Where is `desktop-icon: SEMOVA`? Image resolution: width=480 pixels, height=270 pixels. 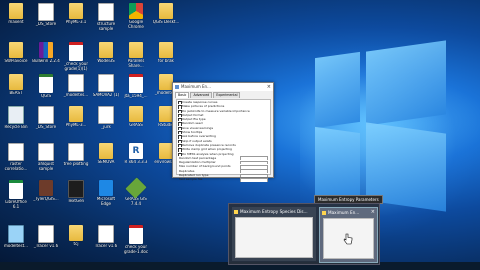 desktop-icon: SEMOVA is located at coordinates (106, 159).